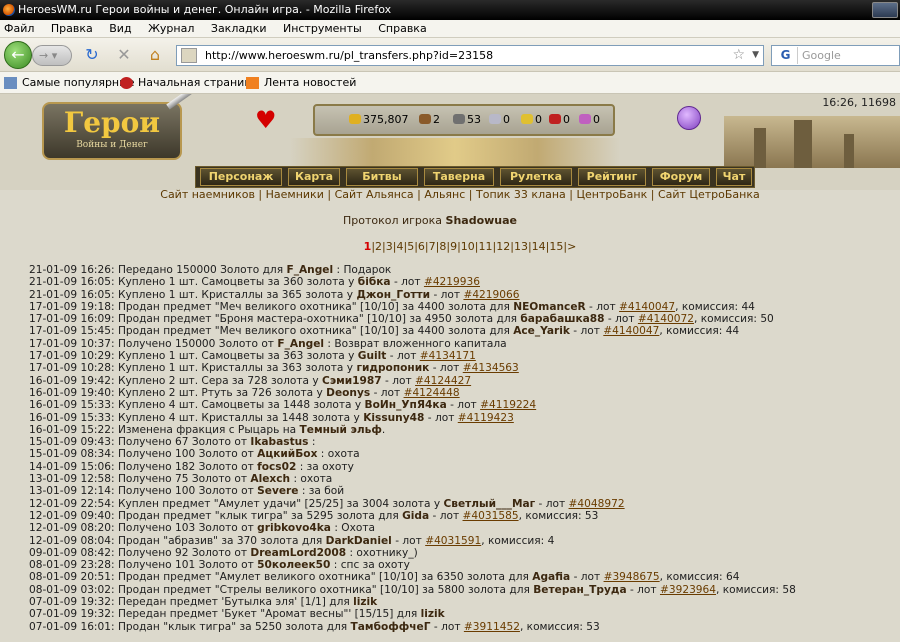 The width and height of the screenshot is (900, 642). What do you see at coordinates (734, 177) in the screenshot?
I see `nav-chat: Чат` at bounding box center [734, 177].